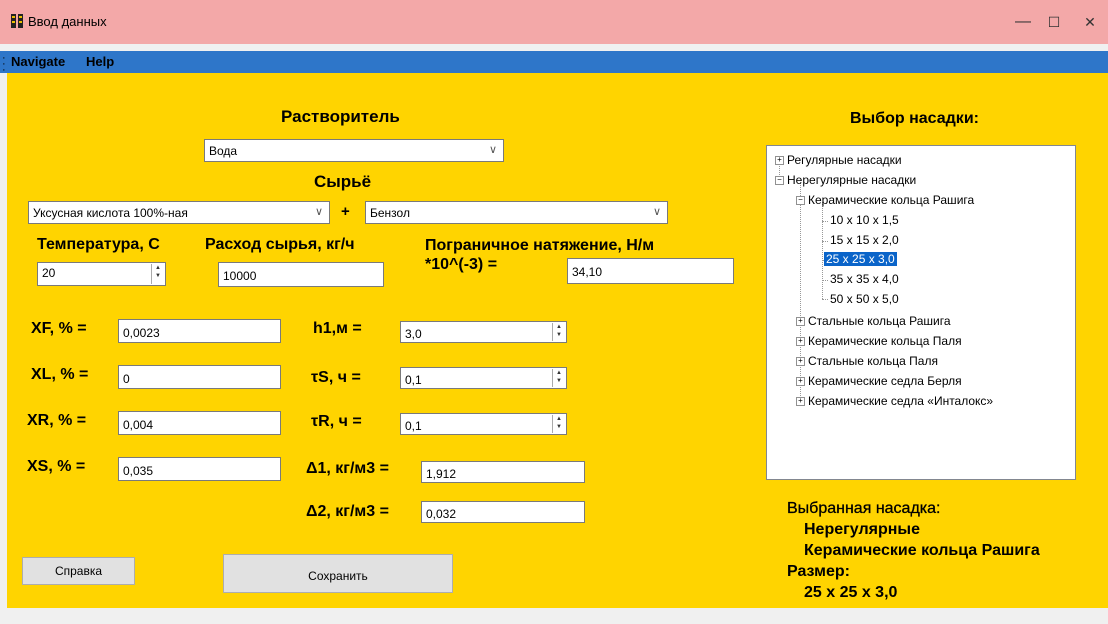 This screenshot has height=624, width=1108. What do you see at coordinates (483, 378) in the screenshot?
I see `ts-stepper: 0,1 ▲ ▼` at bounding box center [483, 378].